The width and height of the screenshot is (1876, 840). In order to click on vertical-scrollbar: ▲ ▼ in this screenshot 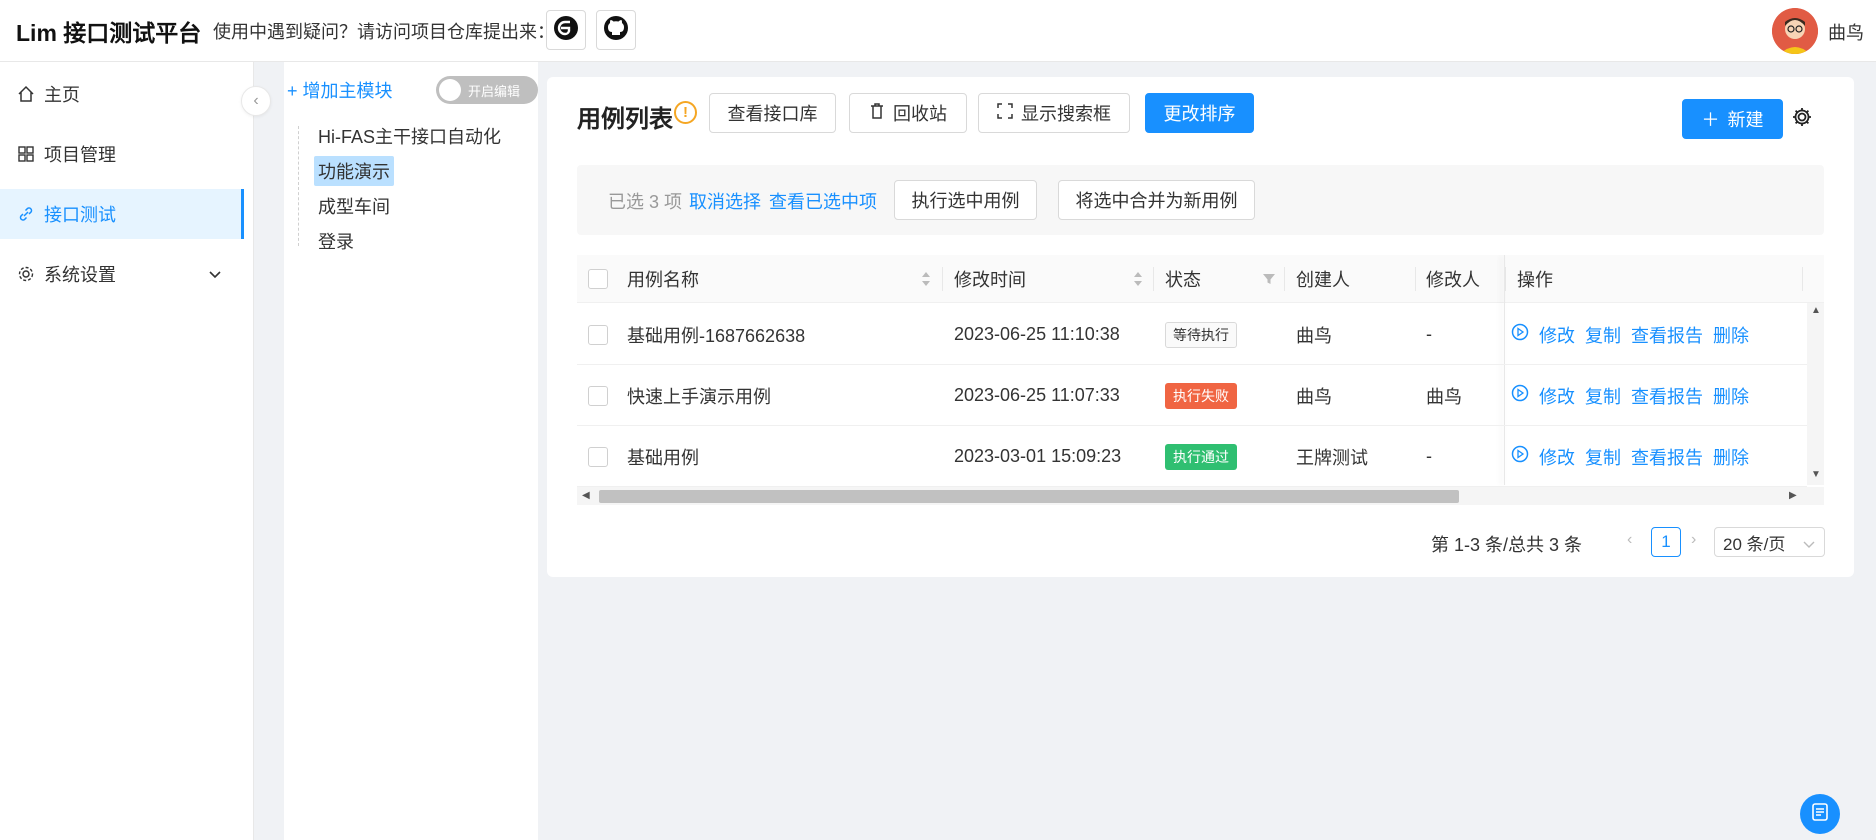, I will do `click(1815, 394)`.